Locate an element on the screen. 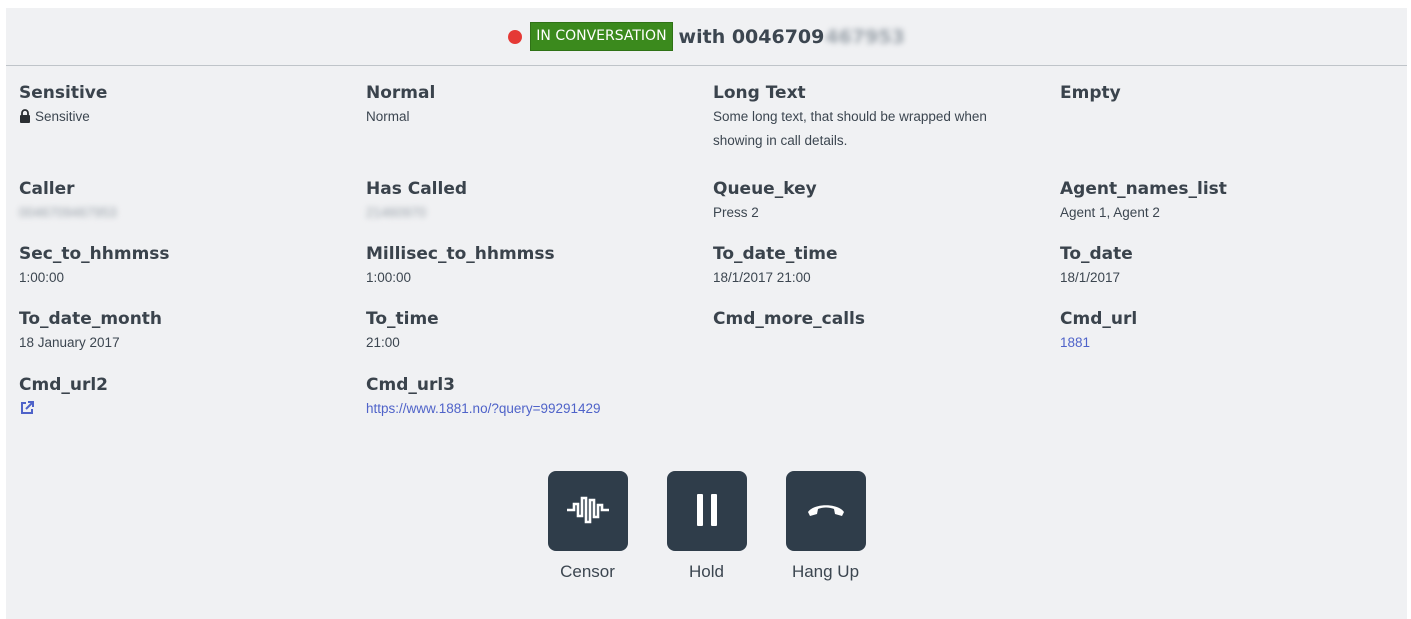 The height and width of the screenshot is (619, 1411). field-has-called: Has Called 21460970 is located at coordinates (536, 201).